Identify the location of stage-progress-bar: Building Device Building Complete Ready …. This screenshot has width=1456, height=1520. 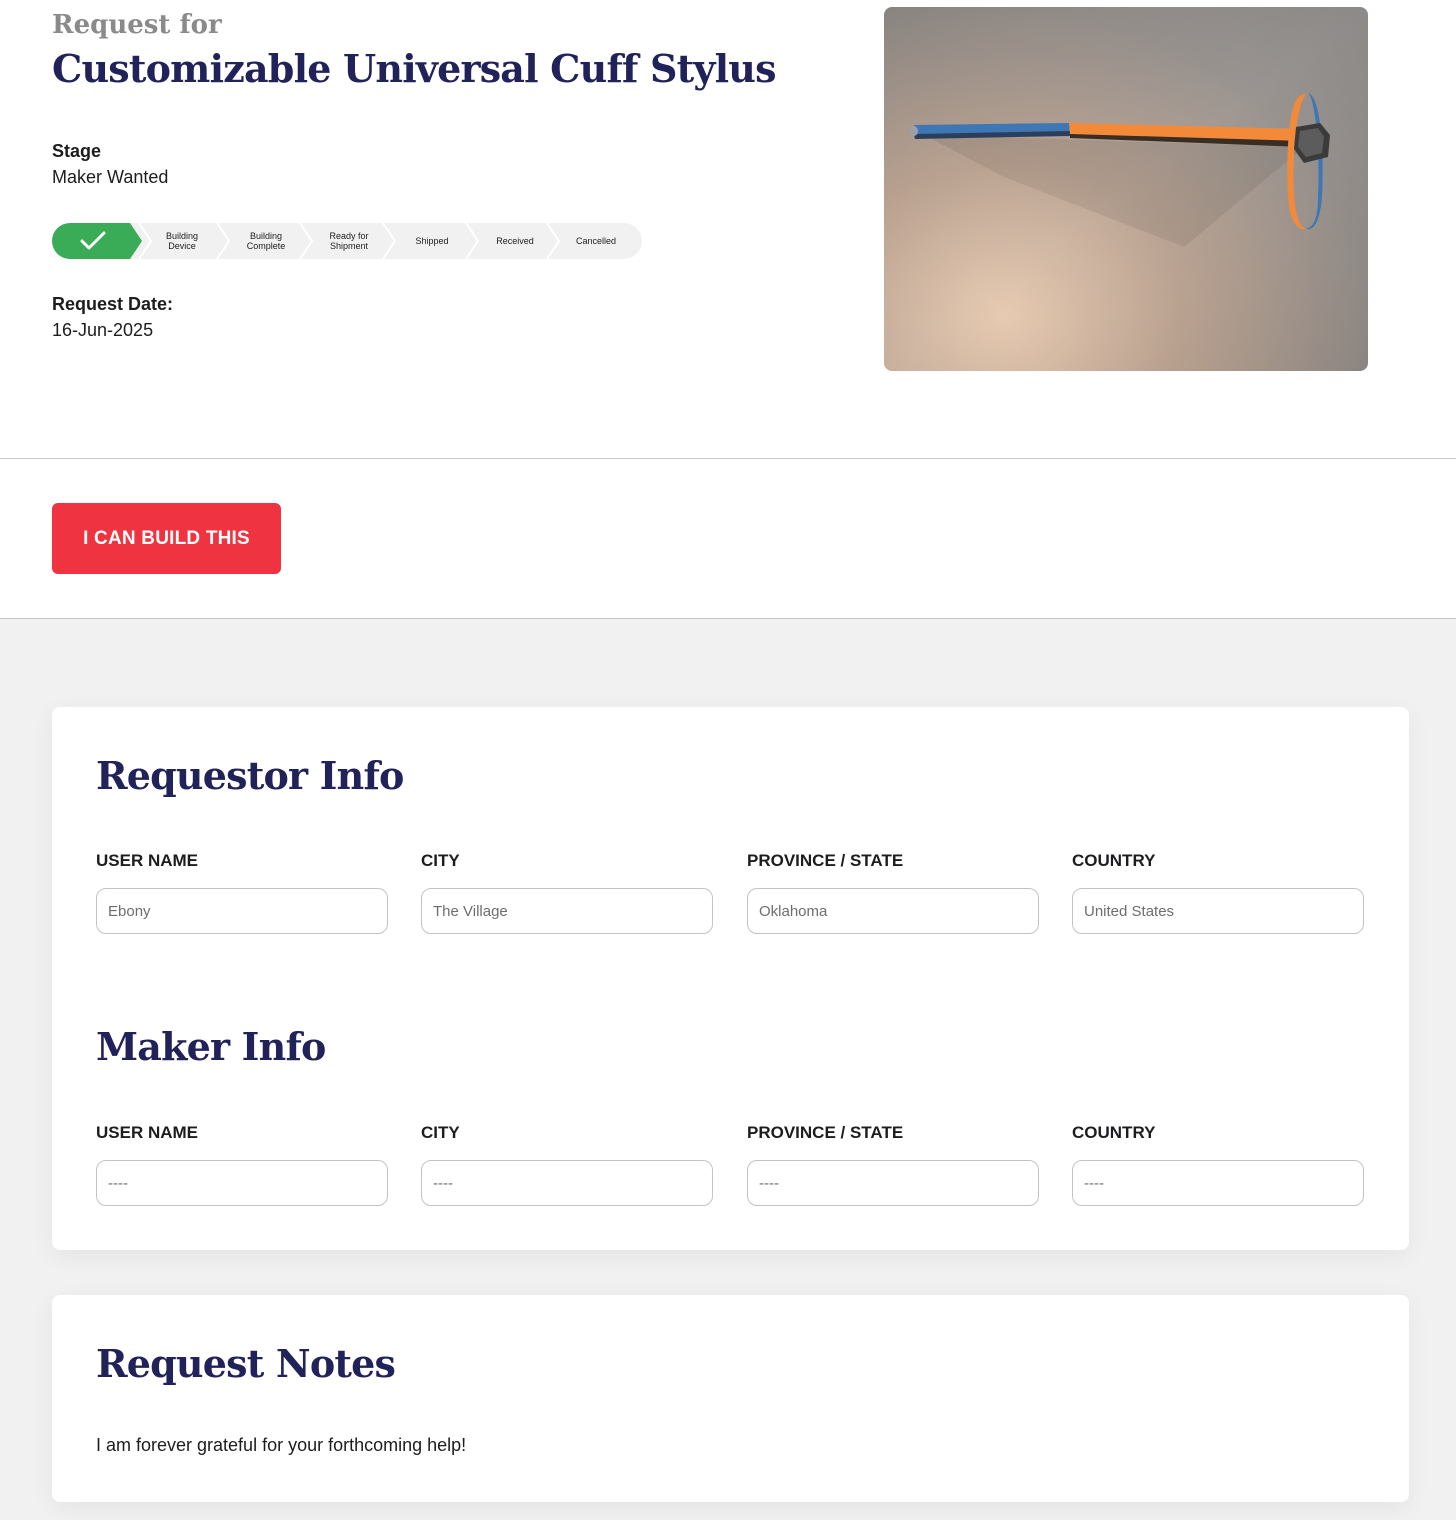
(347, 241).